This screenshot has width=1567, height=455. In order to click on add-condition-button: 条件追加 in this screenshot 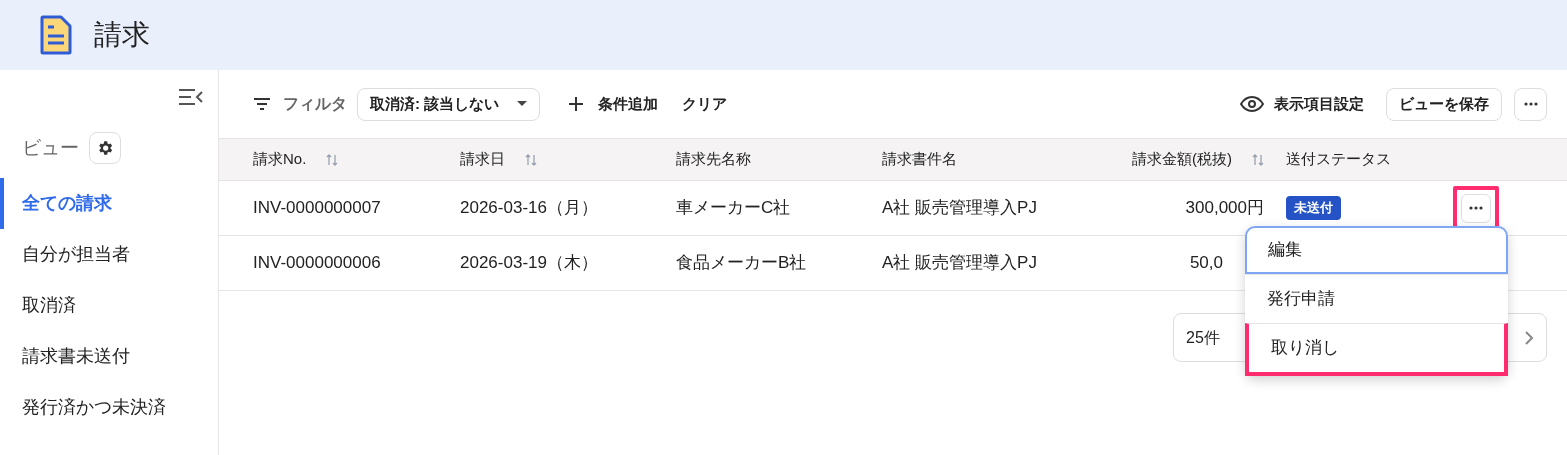, I will do `click(628, 104)`.